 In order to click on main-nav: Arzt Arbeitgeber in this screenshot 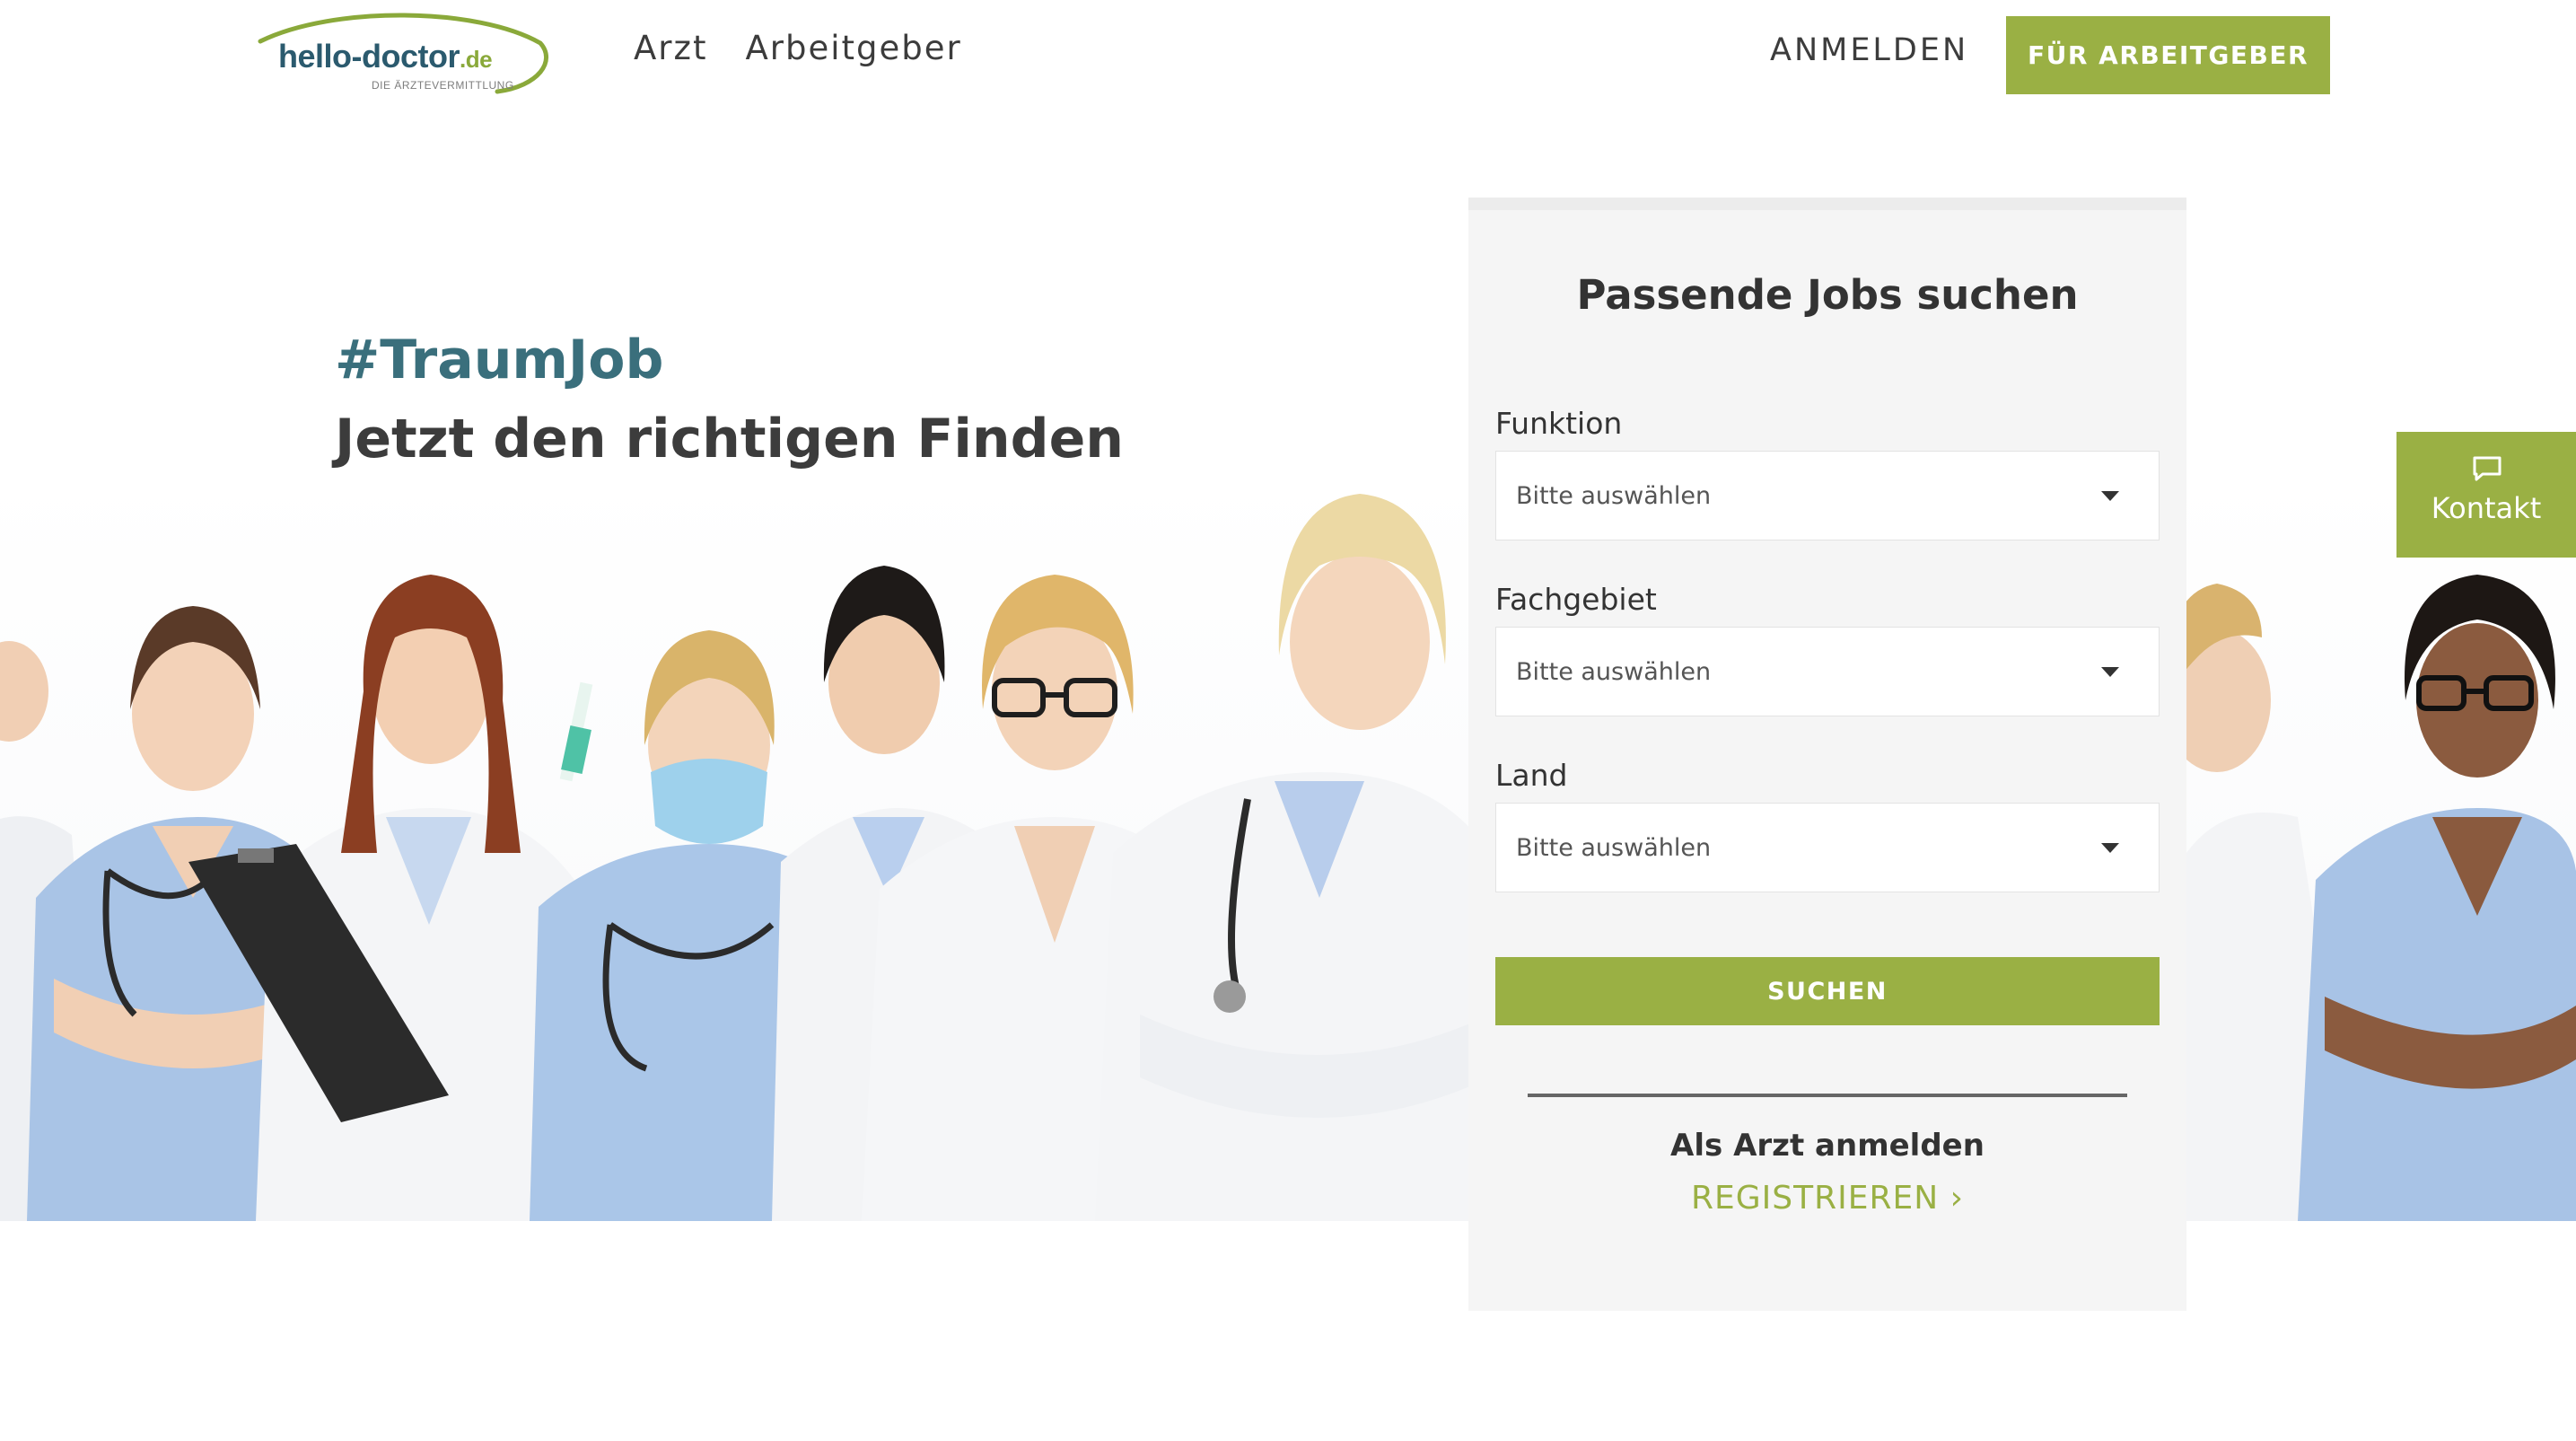, I will do `click(798, 48)`.